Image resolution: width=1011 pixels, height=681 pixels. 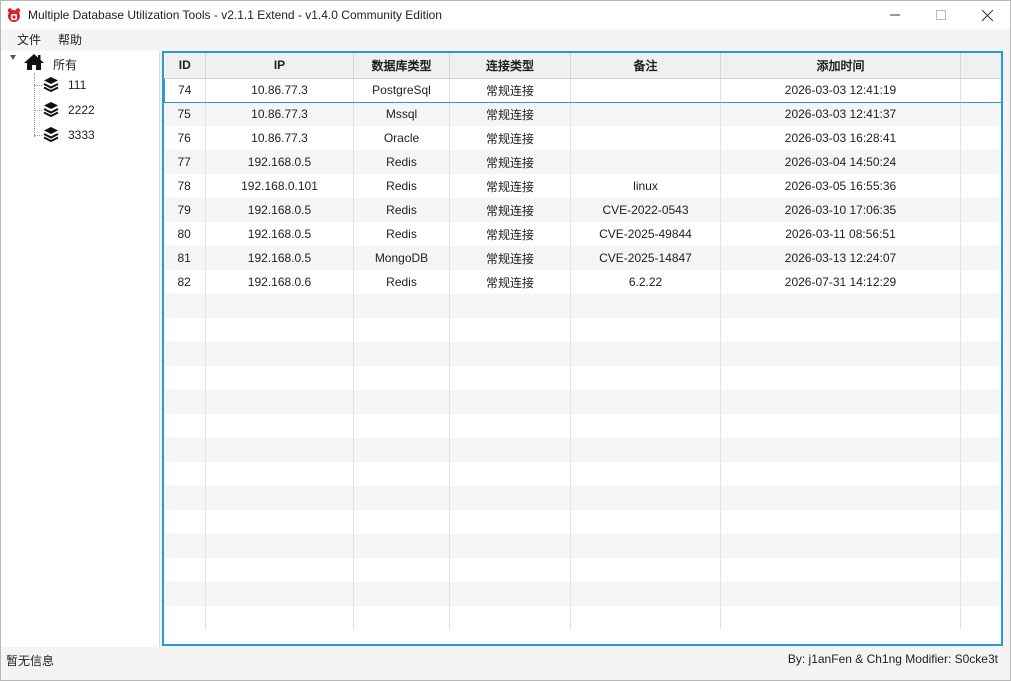 I want to click on column-header-ip: IP, so click(x=279, y=66).